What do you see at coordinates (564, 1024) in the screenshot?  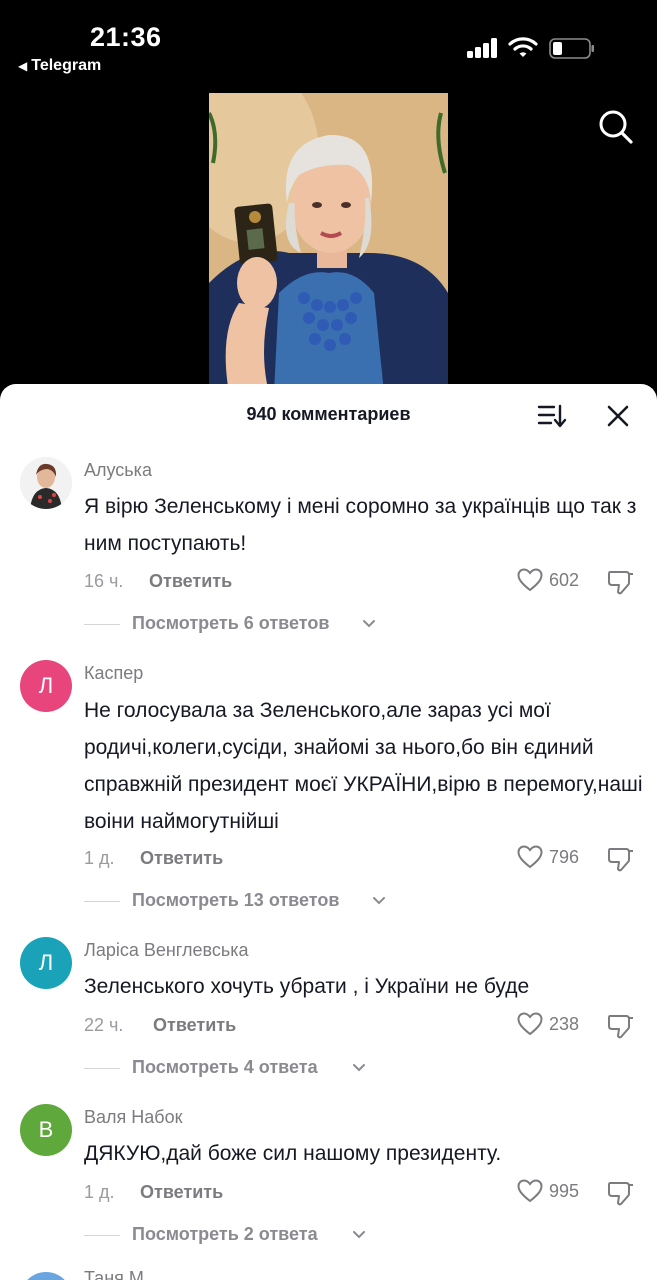 I see `like-count: 238` at bounding box center [564, 1024].